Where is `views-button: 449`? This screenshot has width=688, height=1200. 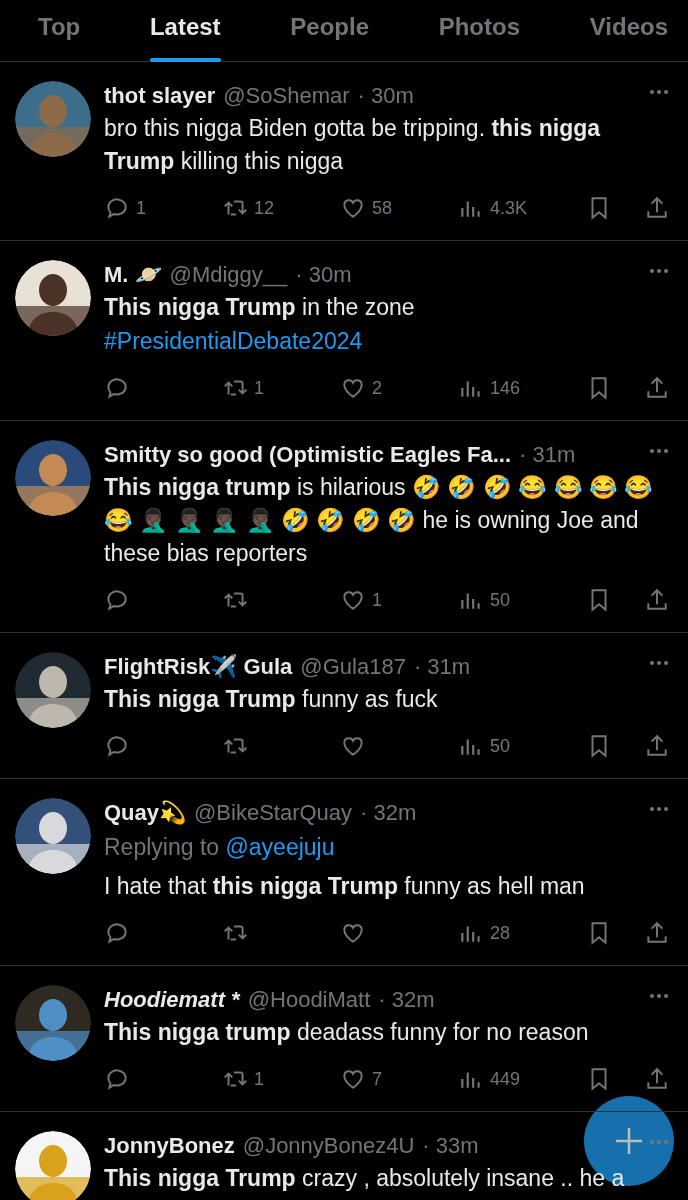
views-button: 449 is located at coordinates (517, 1079).